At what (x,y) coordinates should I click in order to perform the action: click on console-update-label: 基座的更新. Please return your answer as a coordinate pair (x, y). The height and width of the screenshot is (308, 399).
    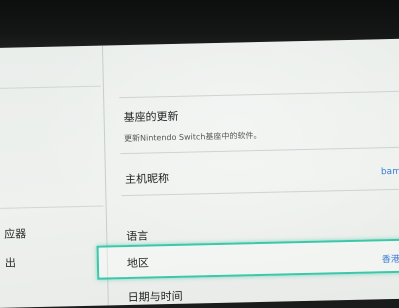
    Looking at the image, I should click on (150, 116).